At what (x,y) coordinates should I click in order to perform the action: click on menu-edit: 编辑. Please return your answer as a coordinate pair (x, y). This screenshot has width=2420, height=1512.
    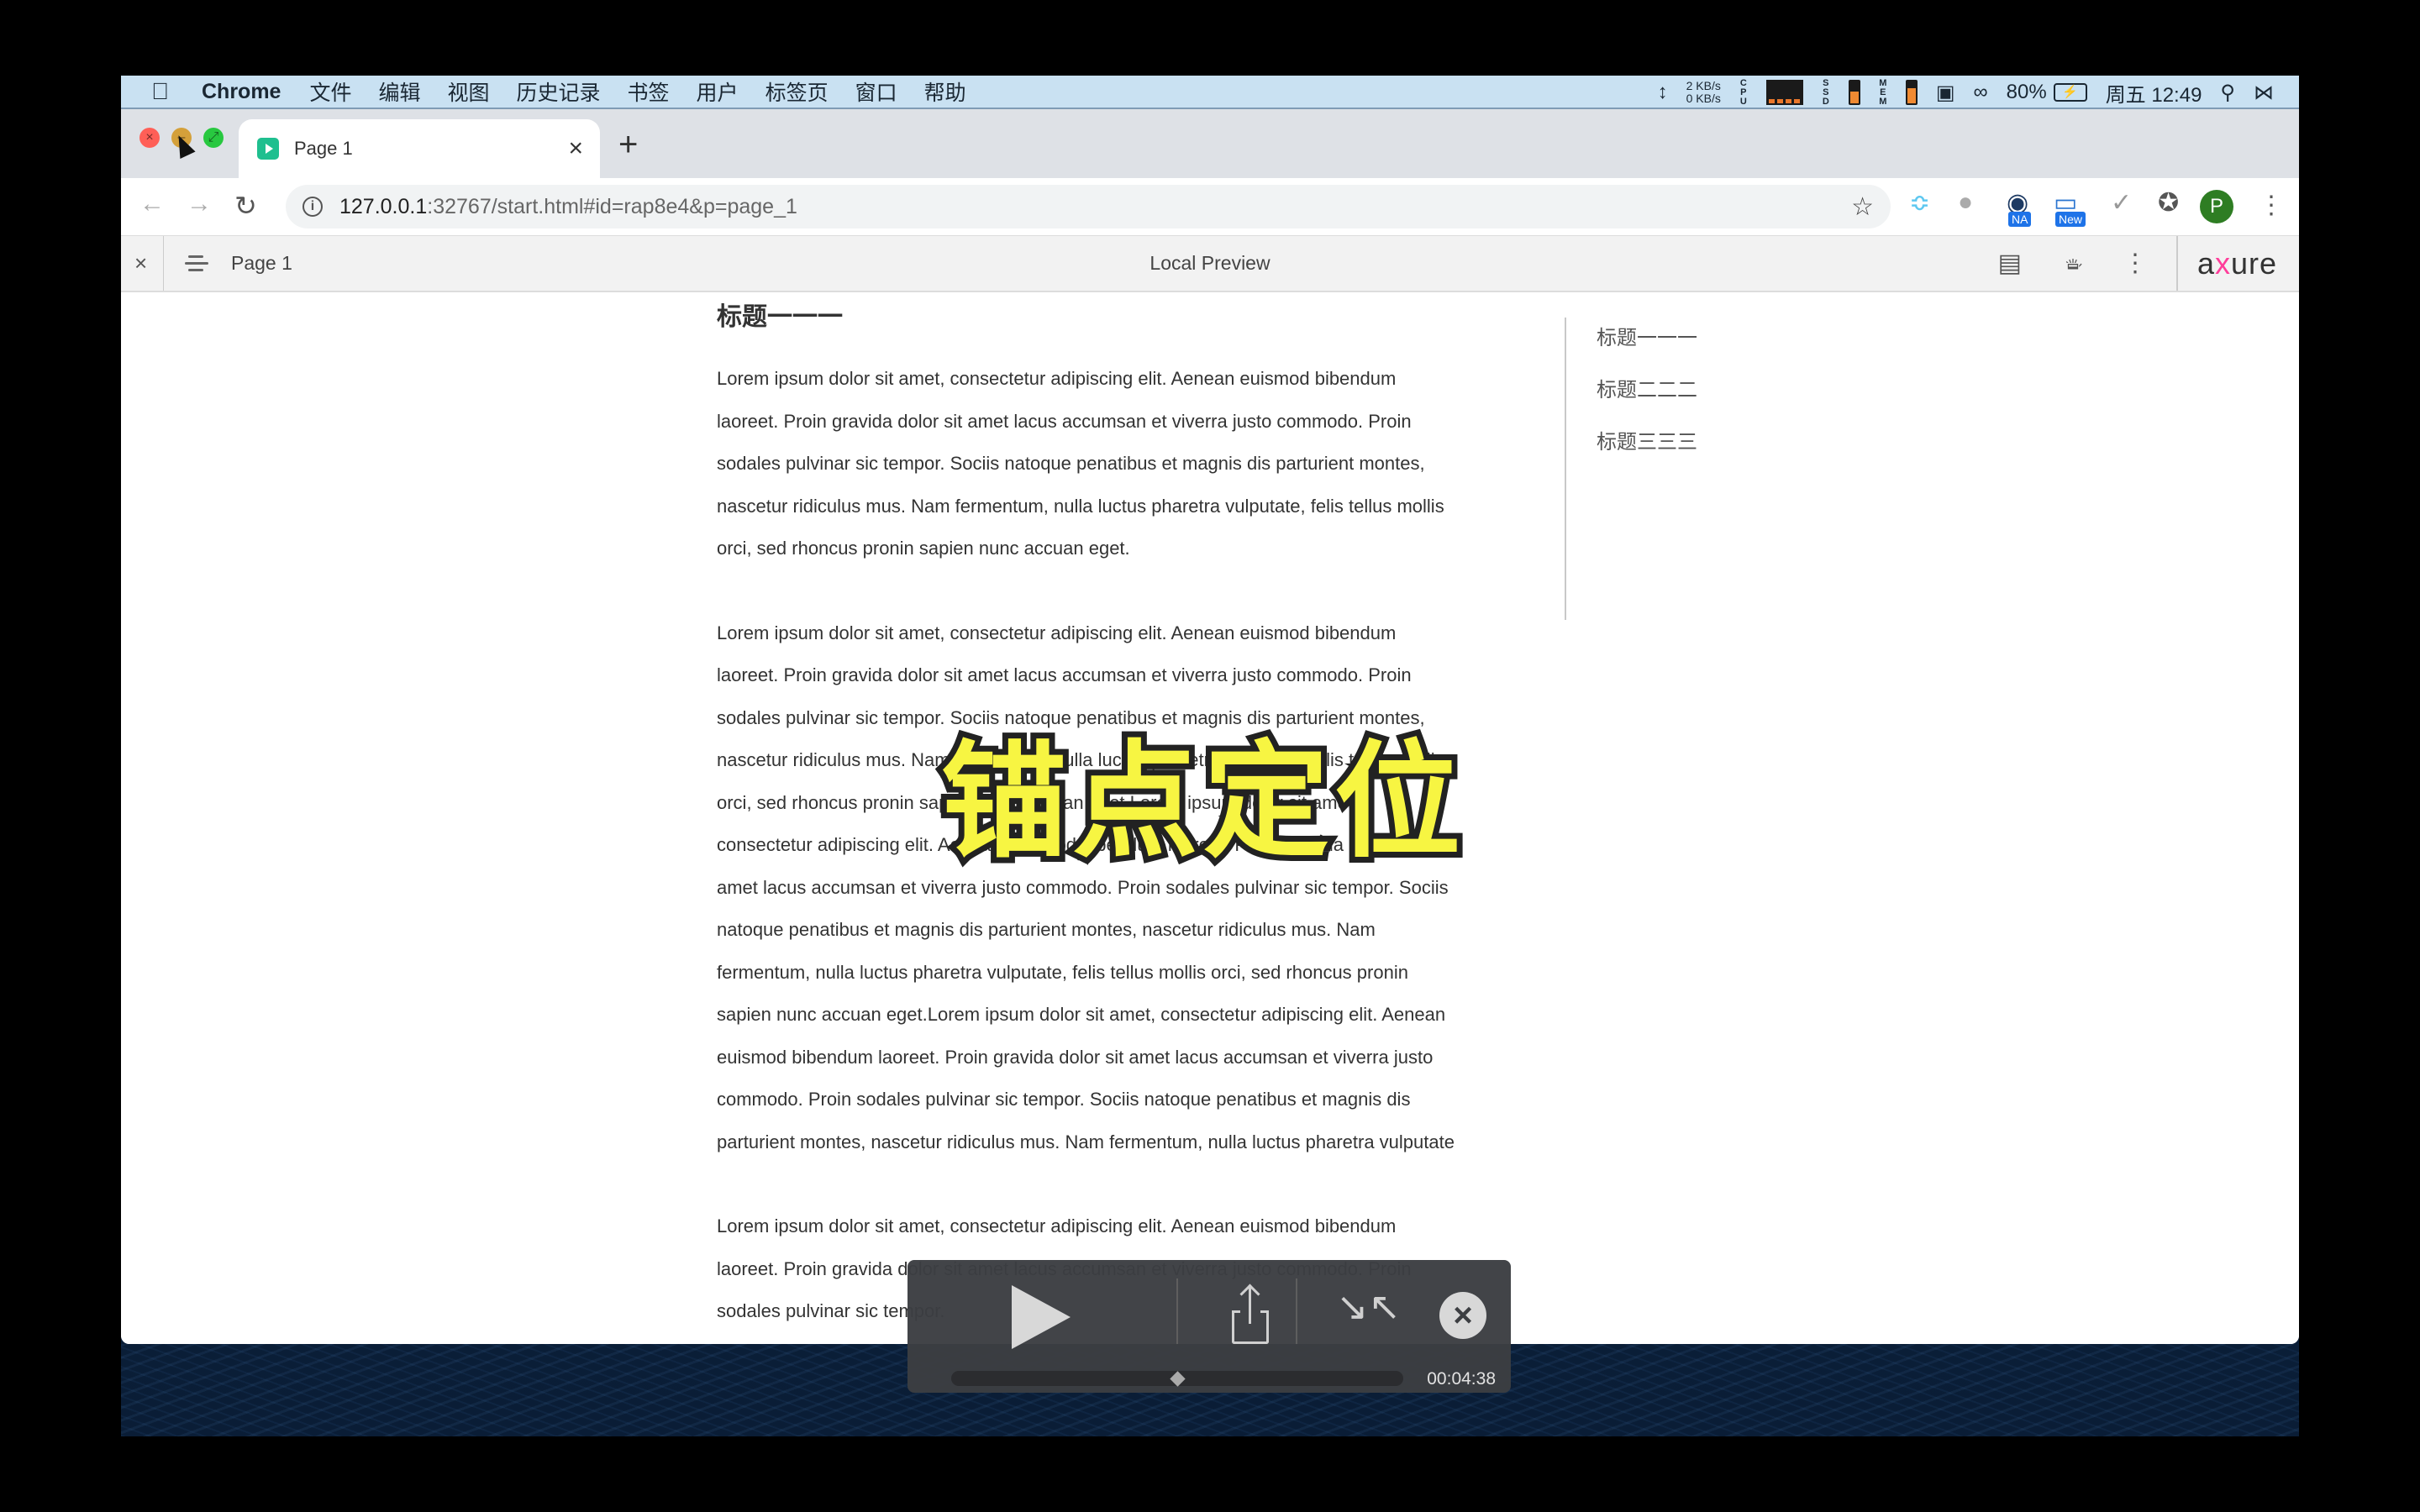
    Looking at the image, I should click on (399, 91).